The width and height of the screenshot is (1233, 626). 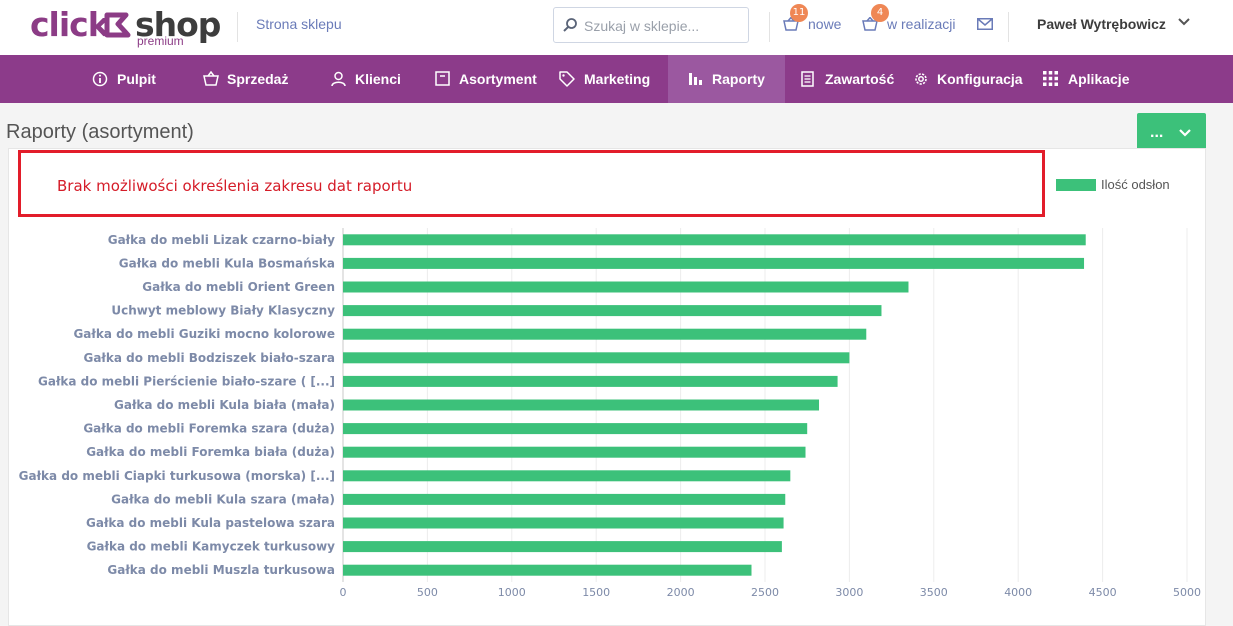 What do you see at coordinates (223, 499) in the screenshot?
I see `y-category-label: Gałka do mebli Kula szara (mała)` at bounding box center [223, 499].